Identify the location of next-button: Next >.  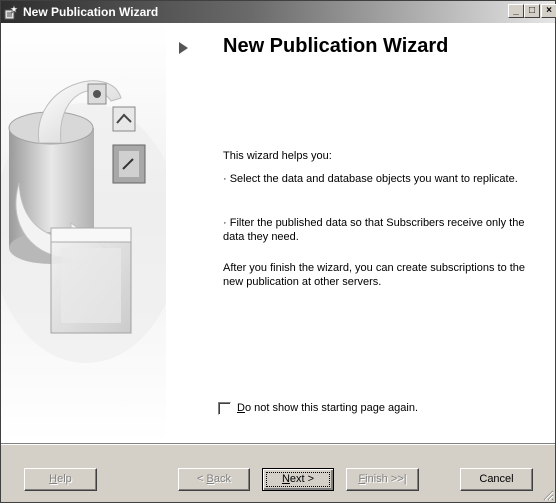
(298, 479).